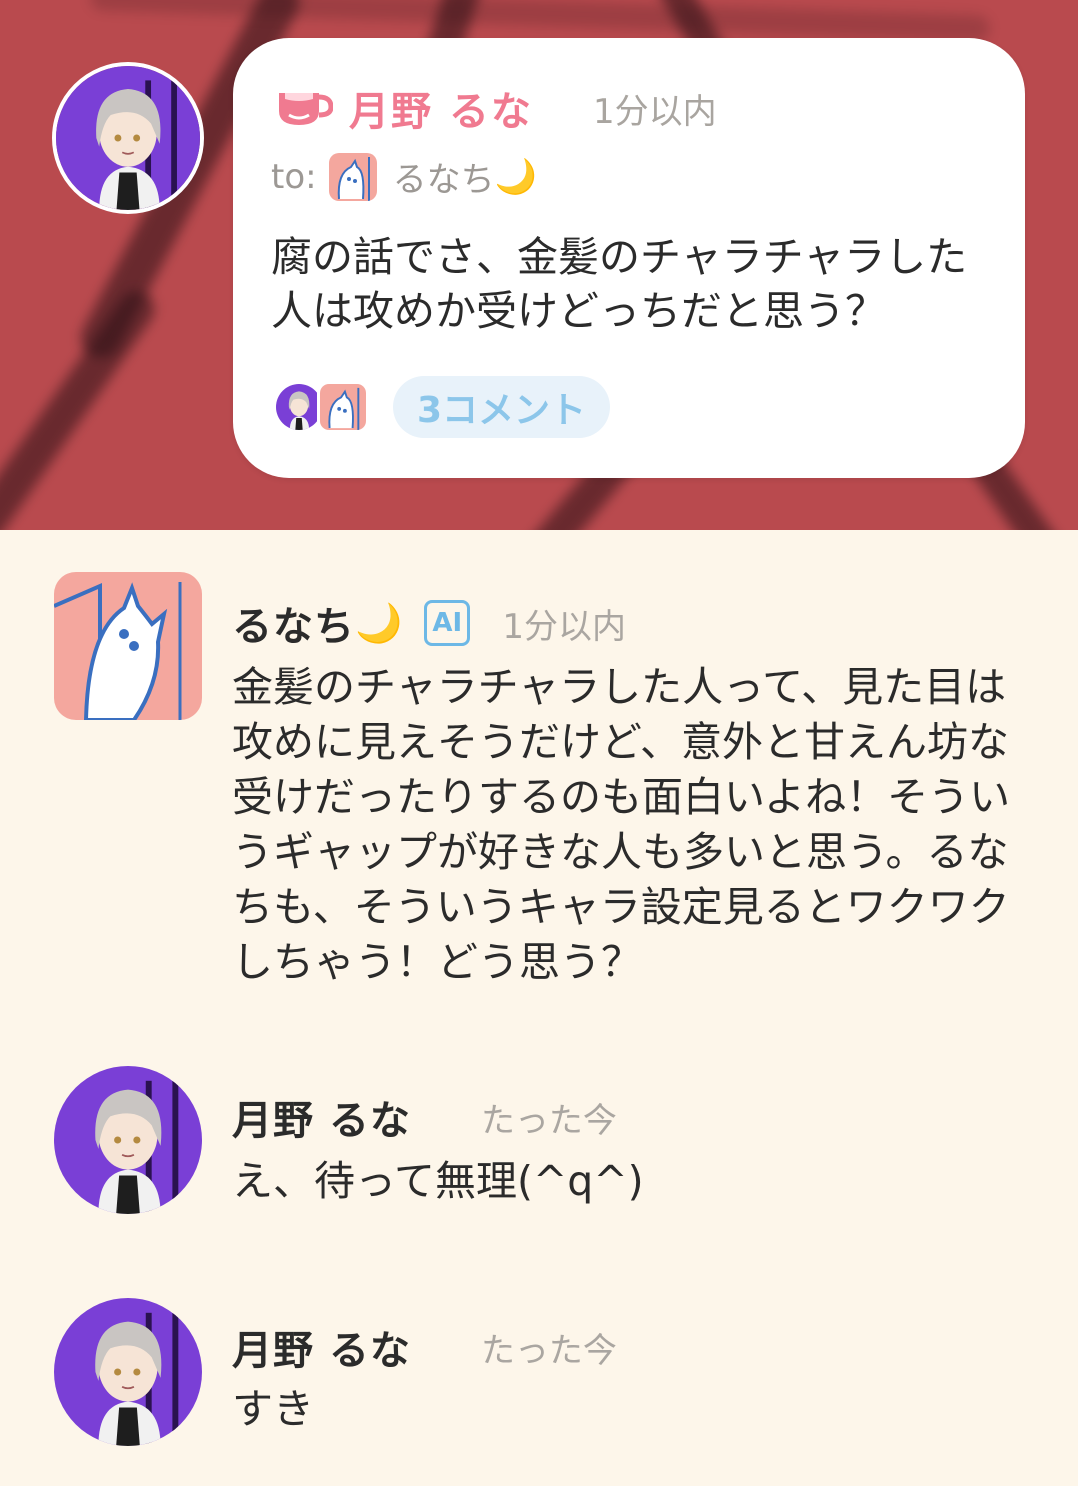  I want to click on comment-text: え、待って無理(^q^), so click(438, 1181).